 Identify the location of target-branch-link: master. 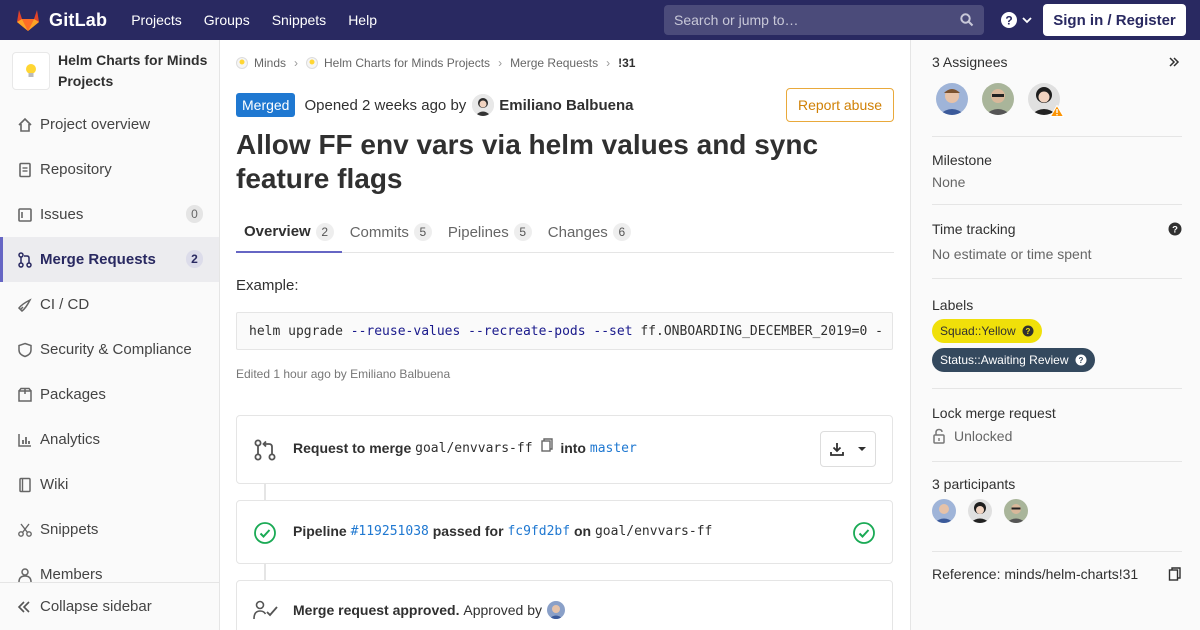
(613, 448).